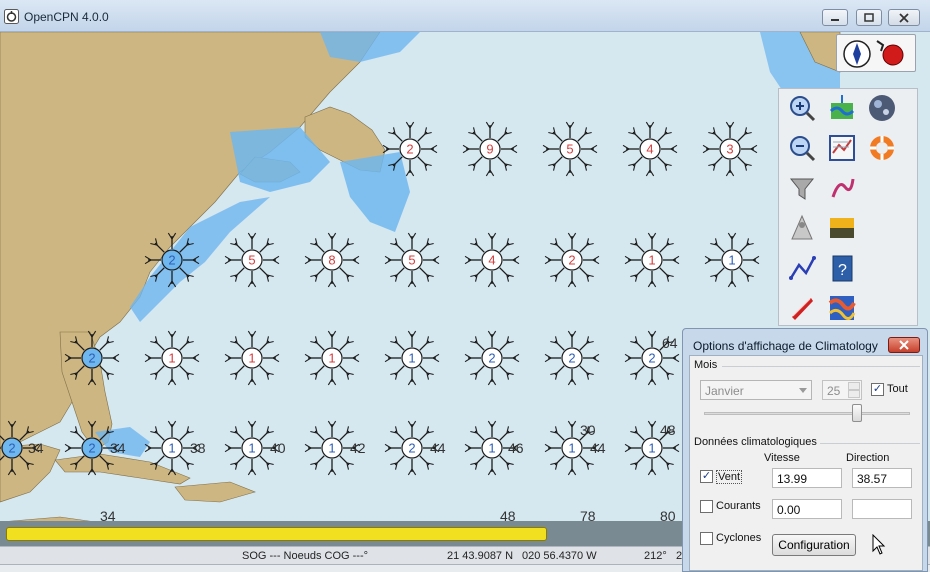  What do you see at coordinates (465, 16) in the screenshot?
I see `window-title-bar: OpenCPN 4.0.0` at bounding box center [465, 16].